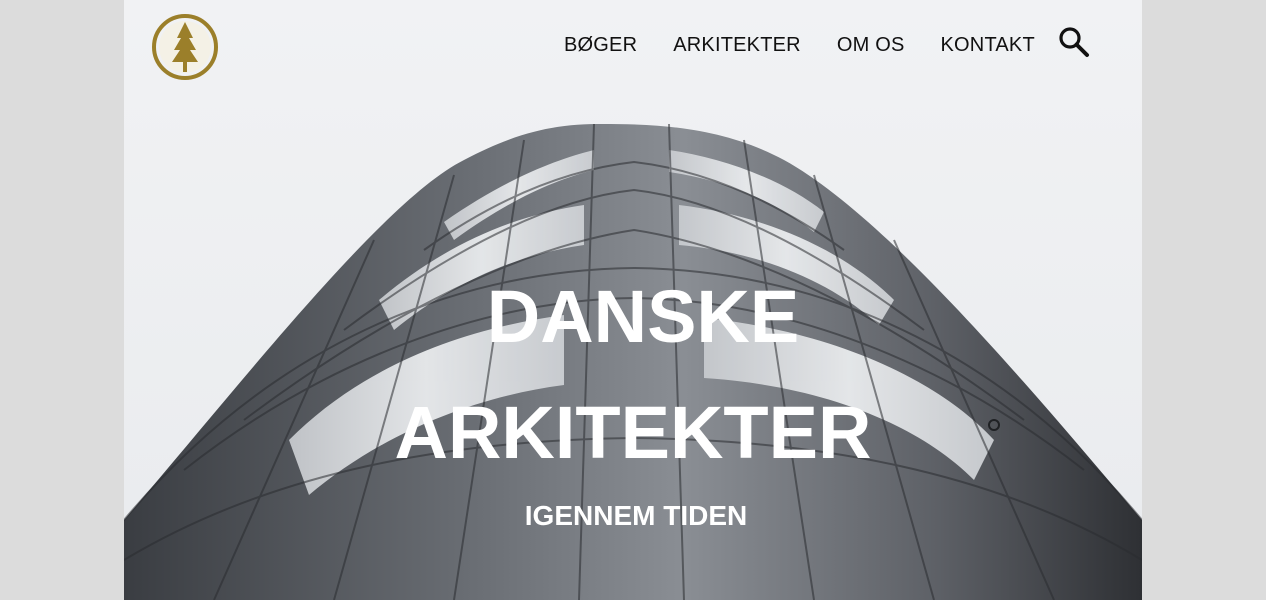  I want to click on main-nav: BØGER ARKITEKTER OM OS KONTAKT, so click(799, 45).